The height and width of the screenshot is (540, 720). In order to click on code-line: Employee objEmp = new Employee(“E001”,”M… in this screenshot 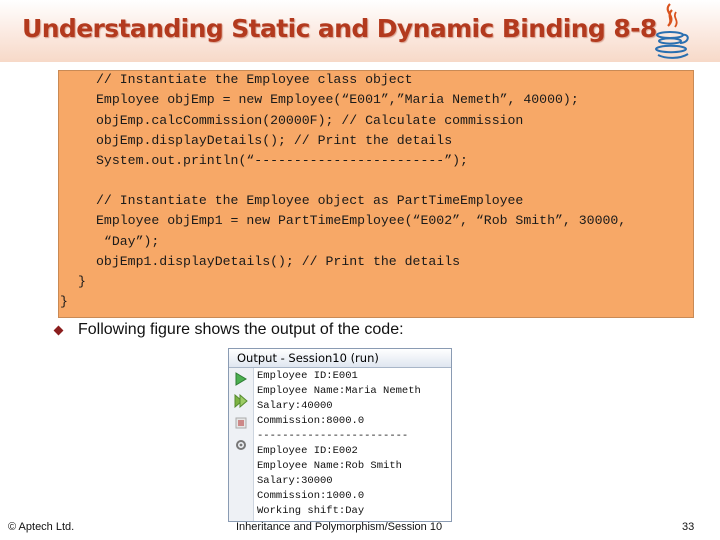, I will do `click(337, 99)`.